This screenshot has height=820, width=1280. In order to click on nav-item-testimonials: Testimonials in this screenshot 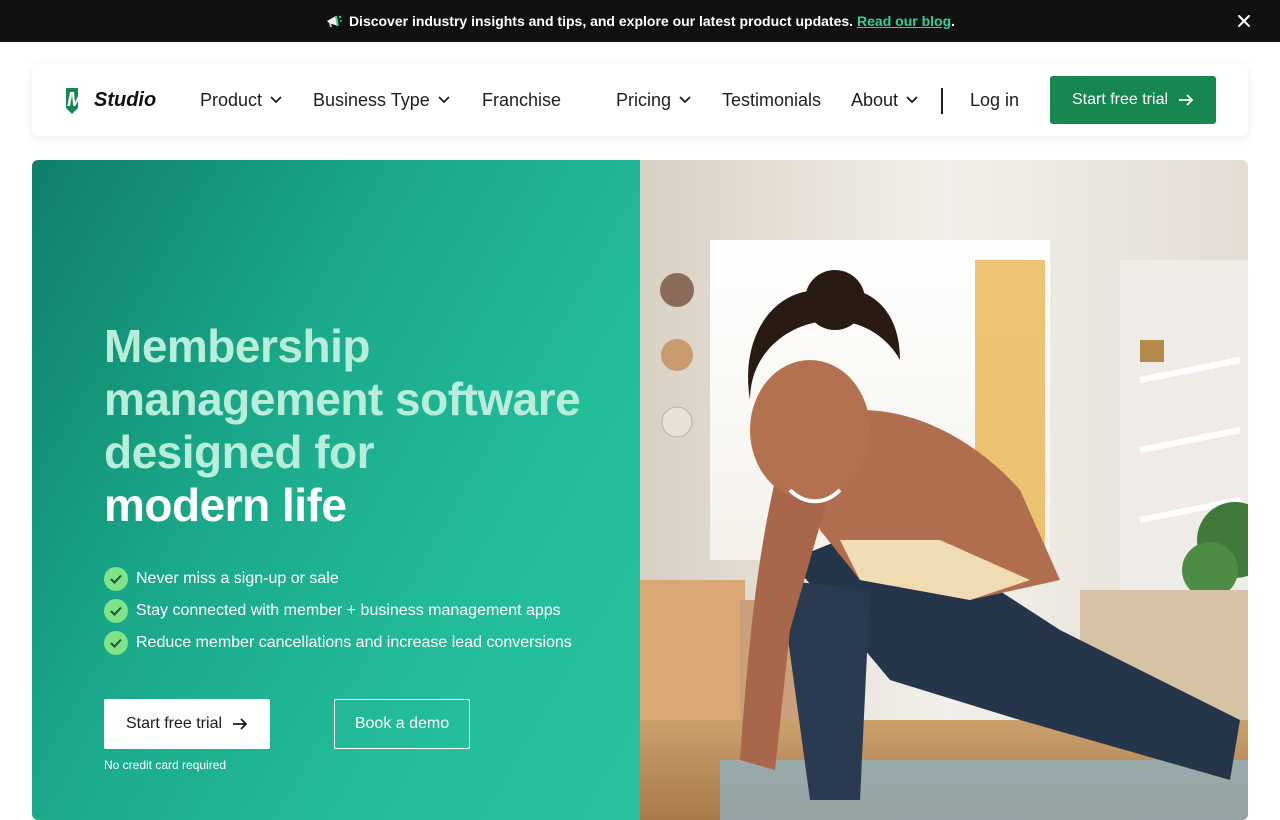, I will do `click(771, 100)`.